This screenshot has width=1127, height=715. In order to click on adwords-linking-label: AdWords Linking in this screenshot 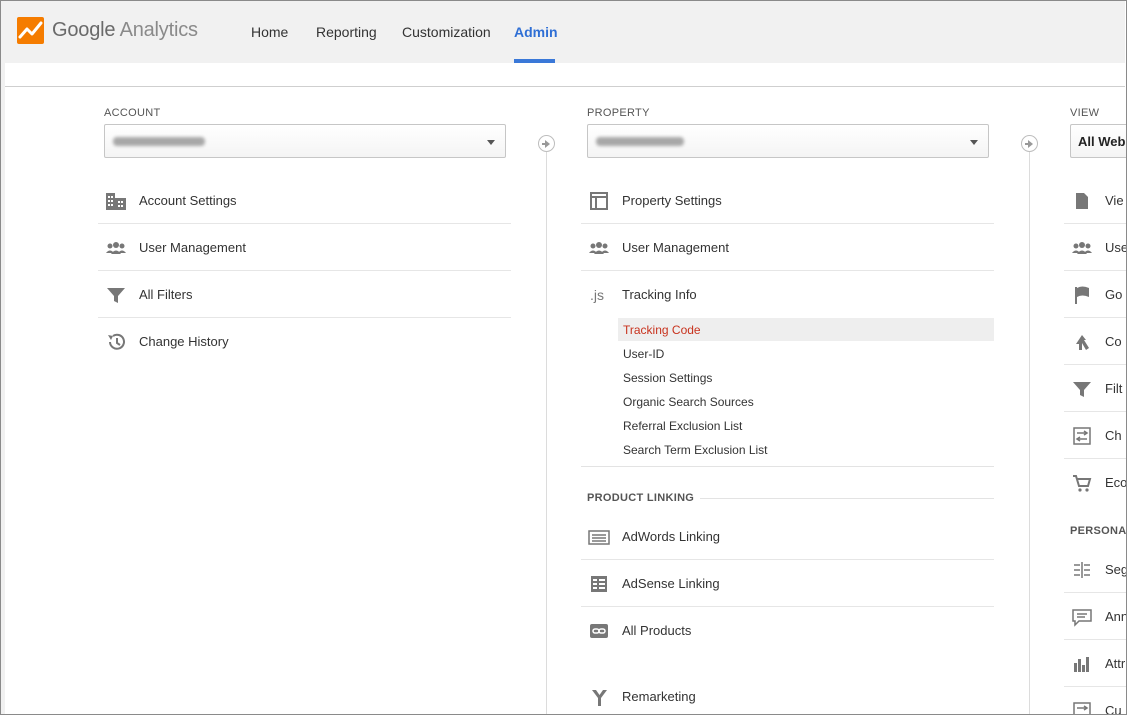, I will do `click(671, 536)`.